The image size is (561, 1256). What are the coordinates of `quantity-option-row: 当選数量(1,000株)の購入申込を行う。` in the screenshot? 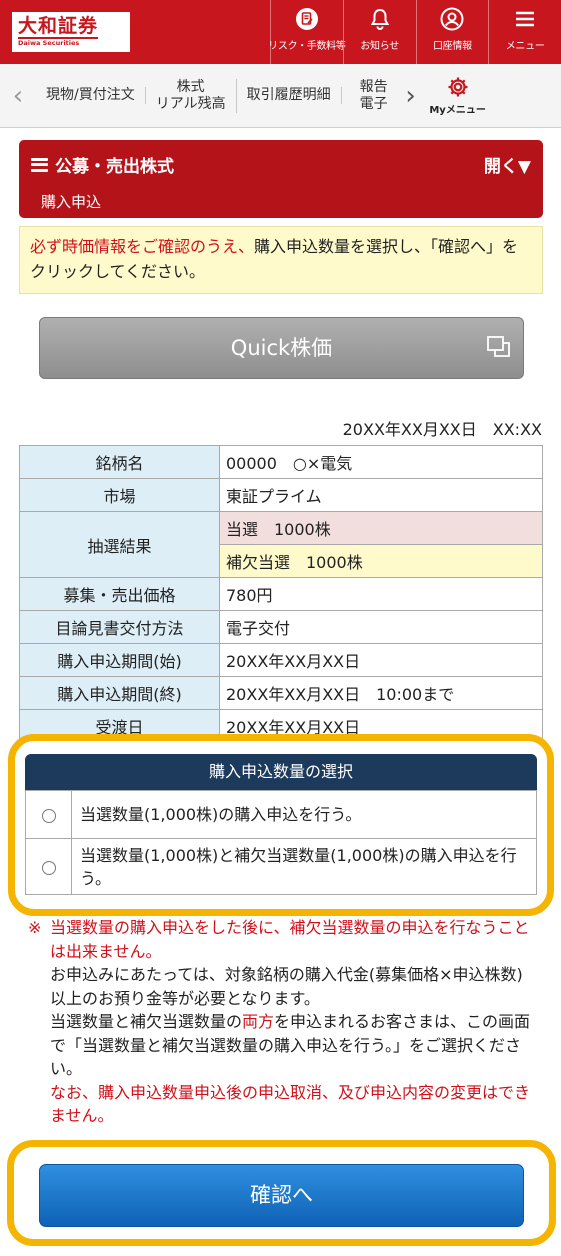 It's located at (281, 814).